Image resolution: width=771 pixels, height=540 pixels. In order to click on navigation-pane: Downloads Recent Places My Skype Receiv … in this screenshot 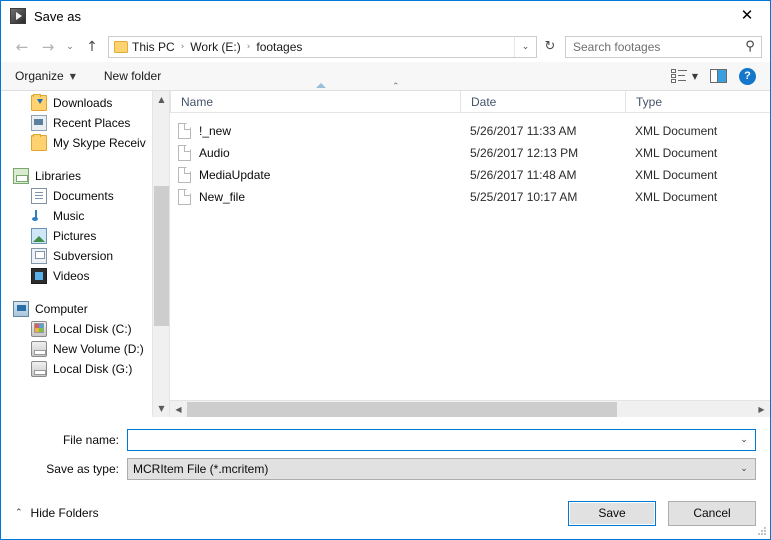, I will do `click(85, 254)`.